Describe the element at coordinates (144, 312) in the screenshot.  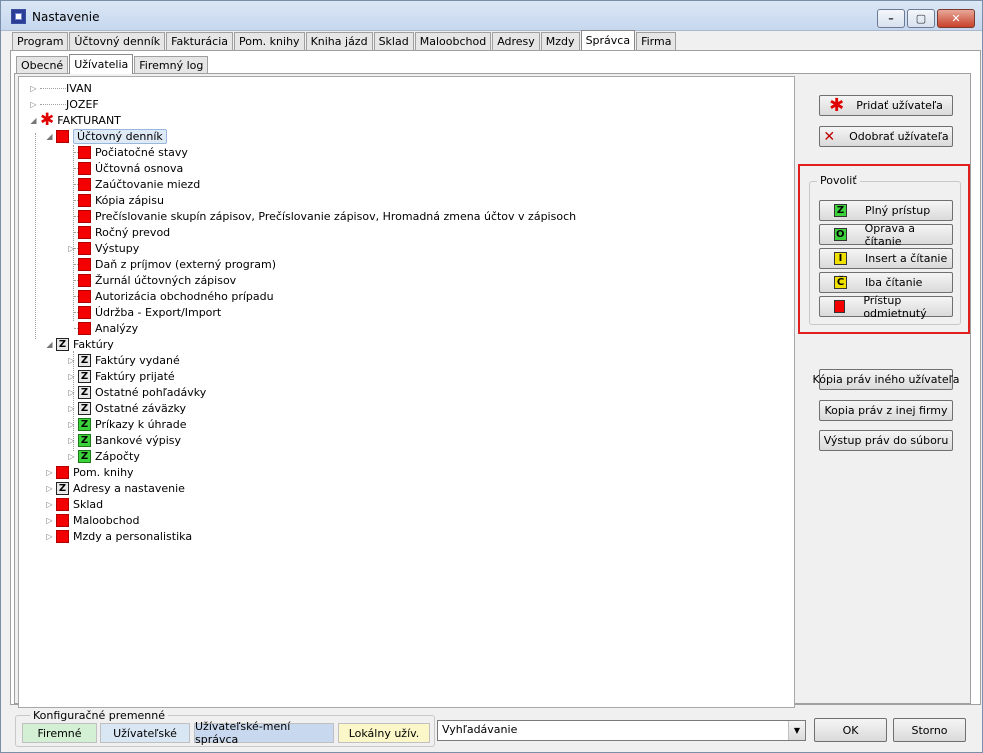
I see `tree-function: Údržba - Export/Import` at that location.